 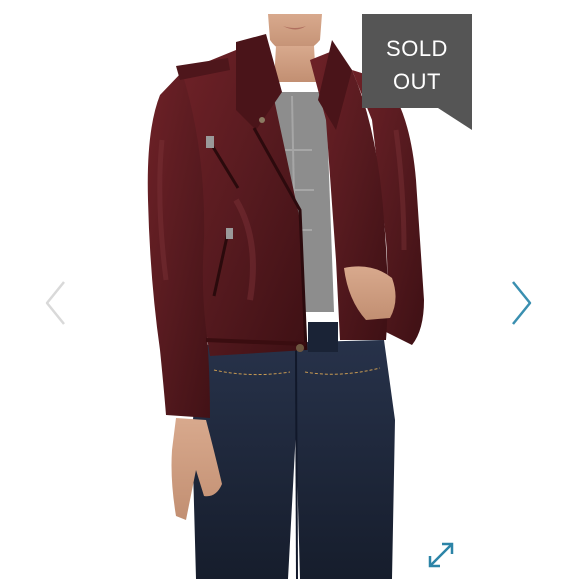 I want to click on expand-arrows-icon, so click(x=441, y=555).